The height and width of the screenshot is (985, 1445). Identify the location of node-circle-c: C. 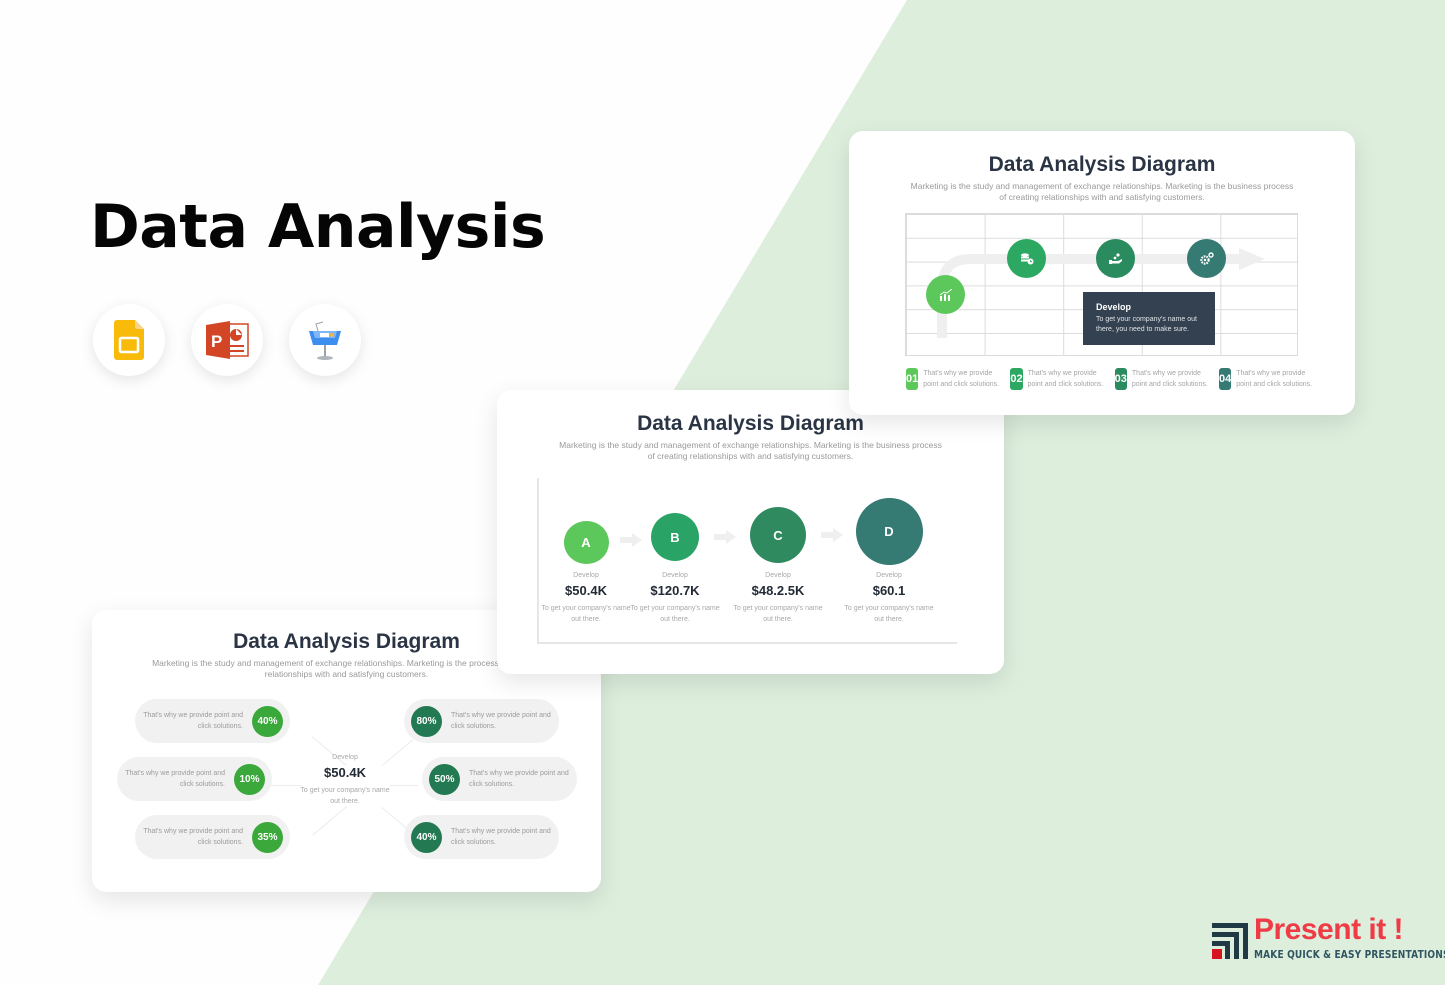
(778, 535).